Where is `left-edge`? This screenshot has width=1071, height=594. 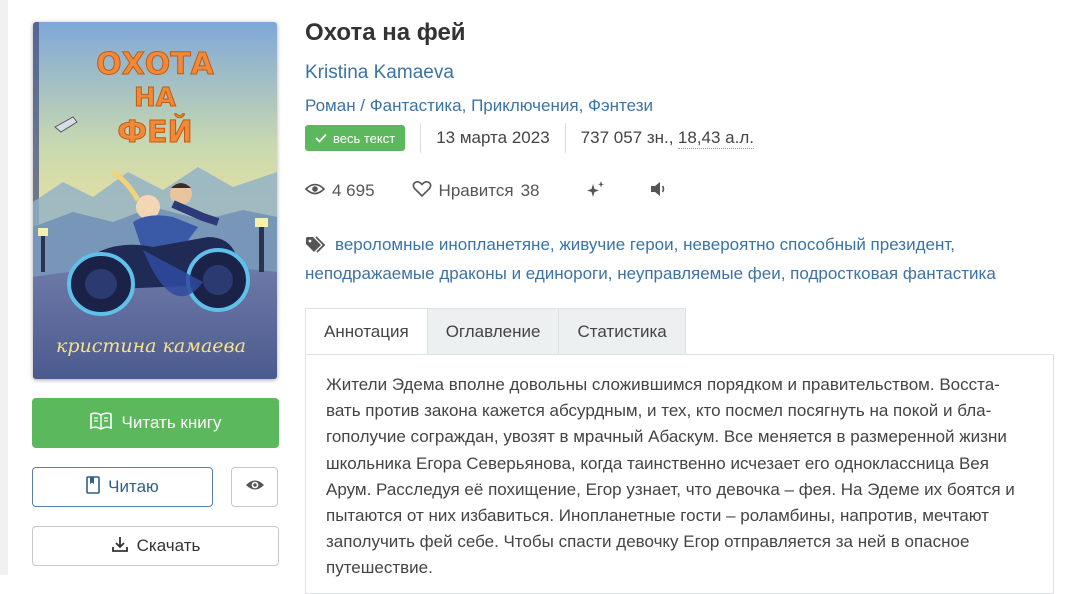
left-edge is located at coordinates (4, 287).